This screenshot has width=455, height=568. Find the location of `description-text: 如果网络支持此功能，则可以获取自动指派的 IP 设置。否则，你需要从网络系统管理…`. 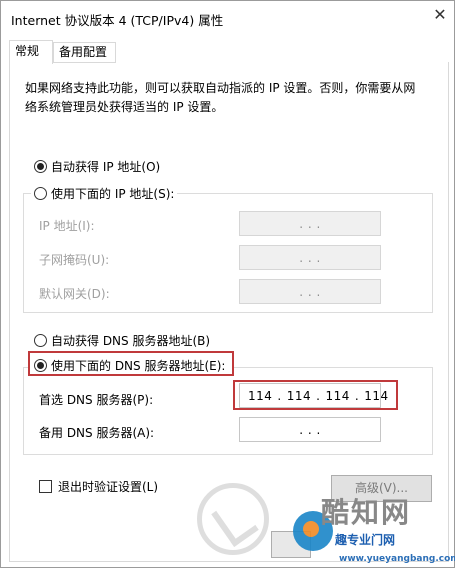

description-text: 如果网络支持此功能，则可以获取自动指派的 IP 设置。否则，你需要从网络系统管理… is located at coordinates (220, 97).